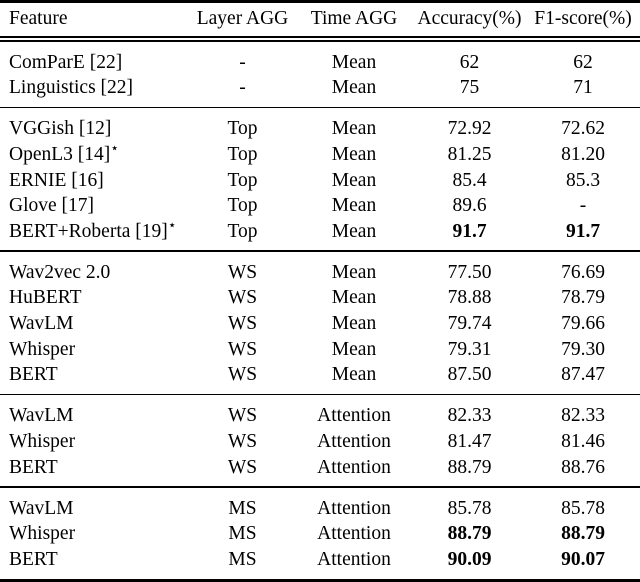 This screenshot has height=582, width=640. I want to click on cell-feature: ERNIE [16], so click(56, 180).